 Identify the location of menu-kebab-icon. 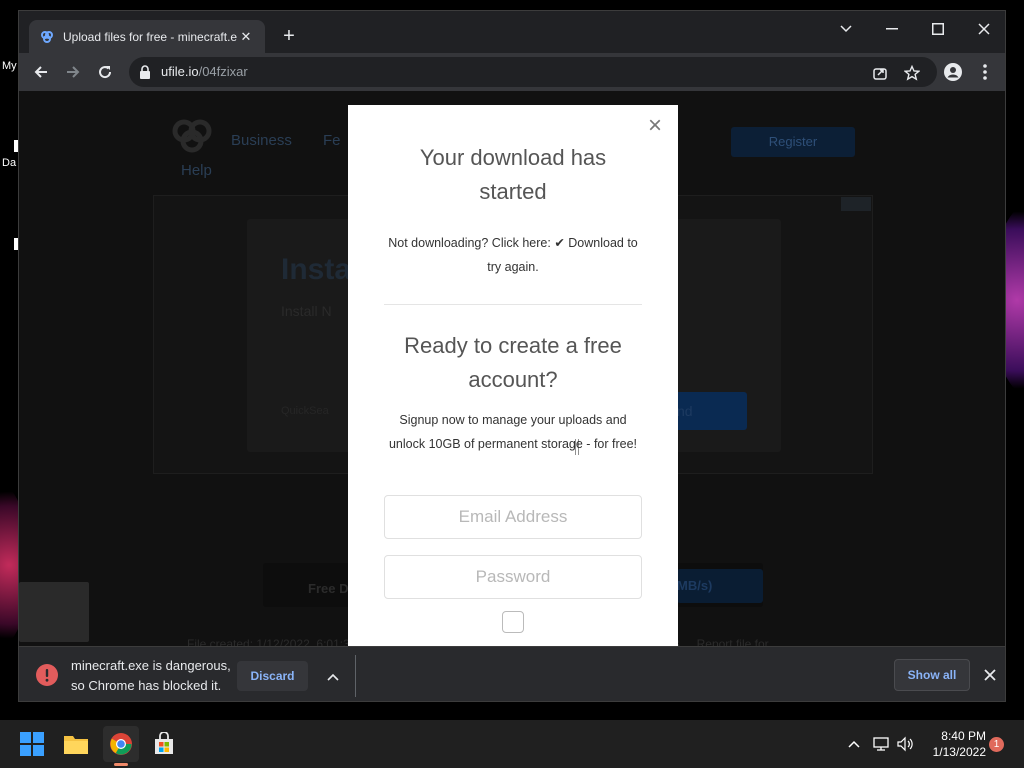
(985, 72).